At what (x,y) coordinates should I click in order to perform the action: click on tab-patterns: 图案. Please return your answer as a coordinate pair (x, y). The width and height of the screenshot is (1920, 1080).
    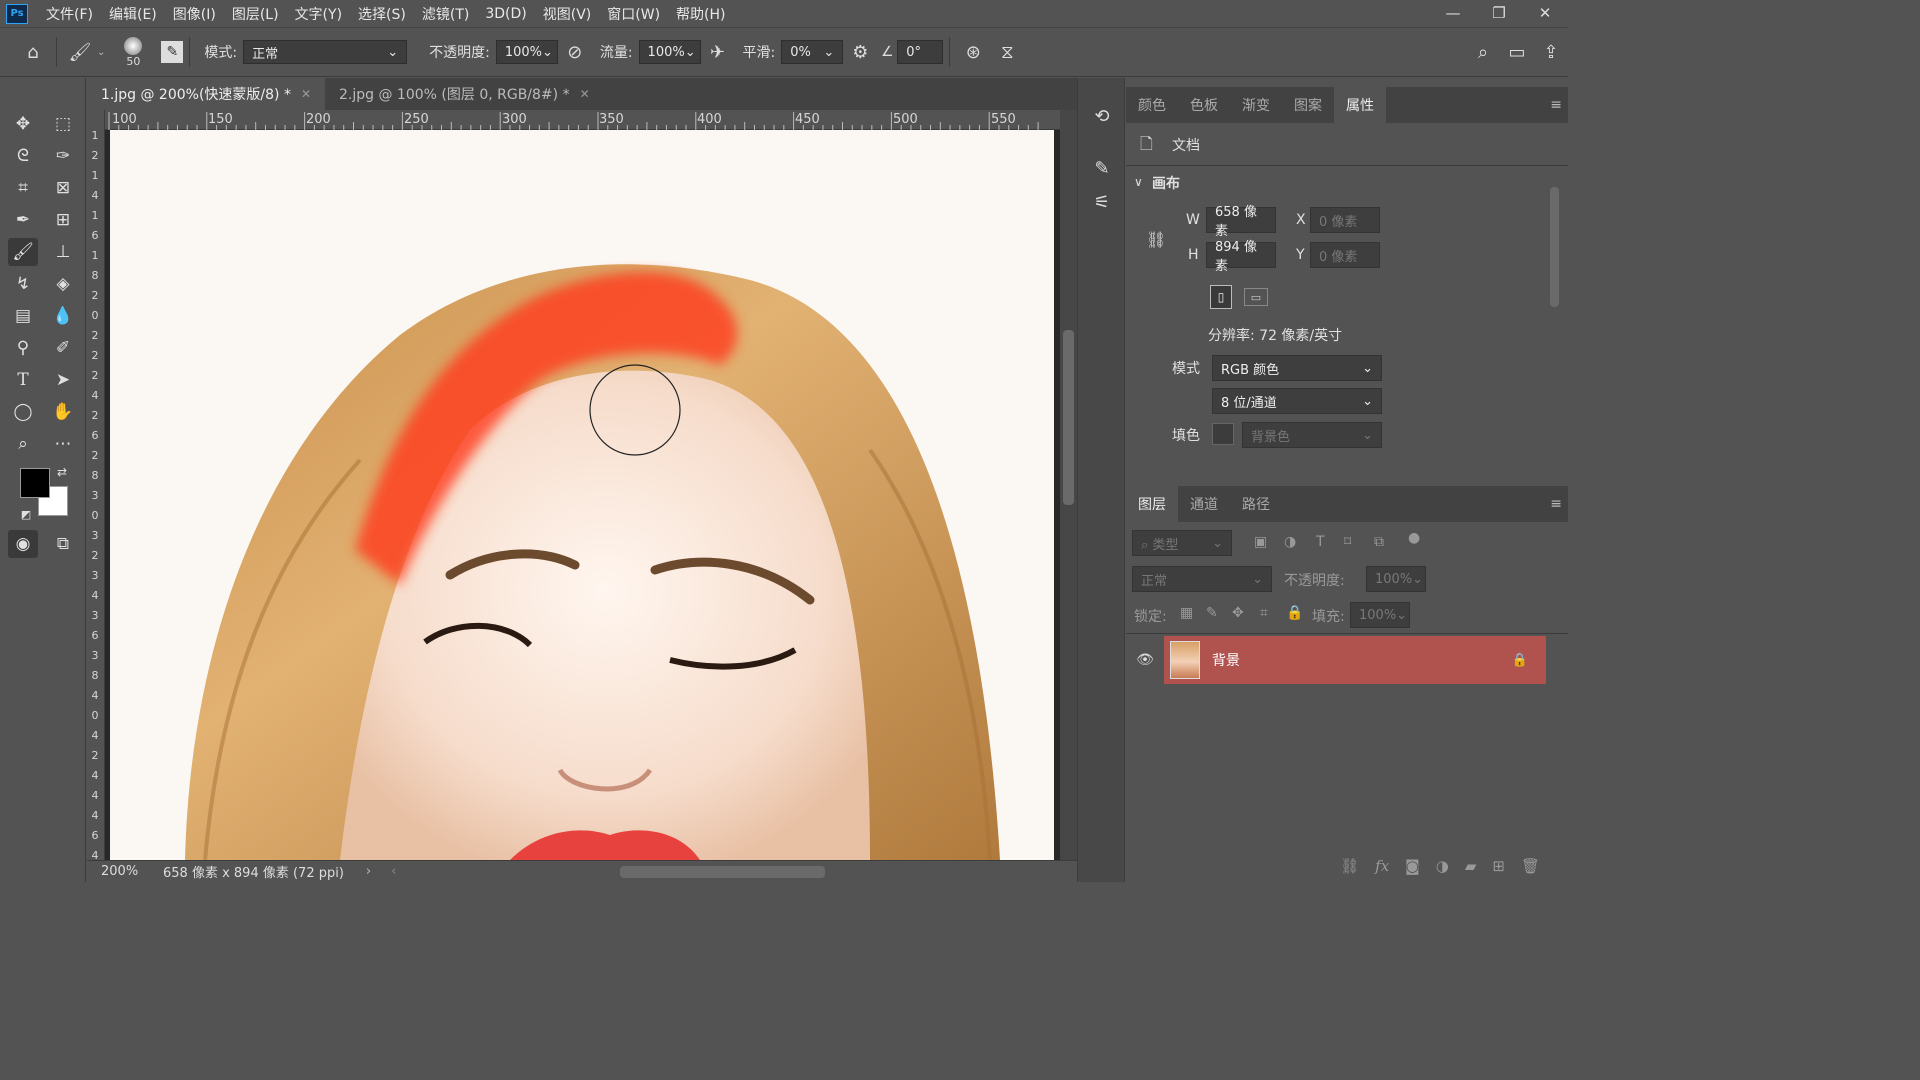
    Looking at the image, I should click on (1308, 105).